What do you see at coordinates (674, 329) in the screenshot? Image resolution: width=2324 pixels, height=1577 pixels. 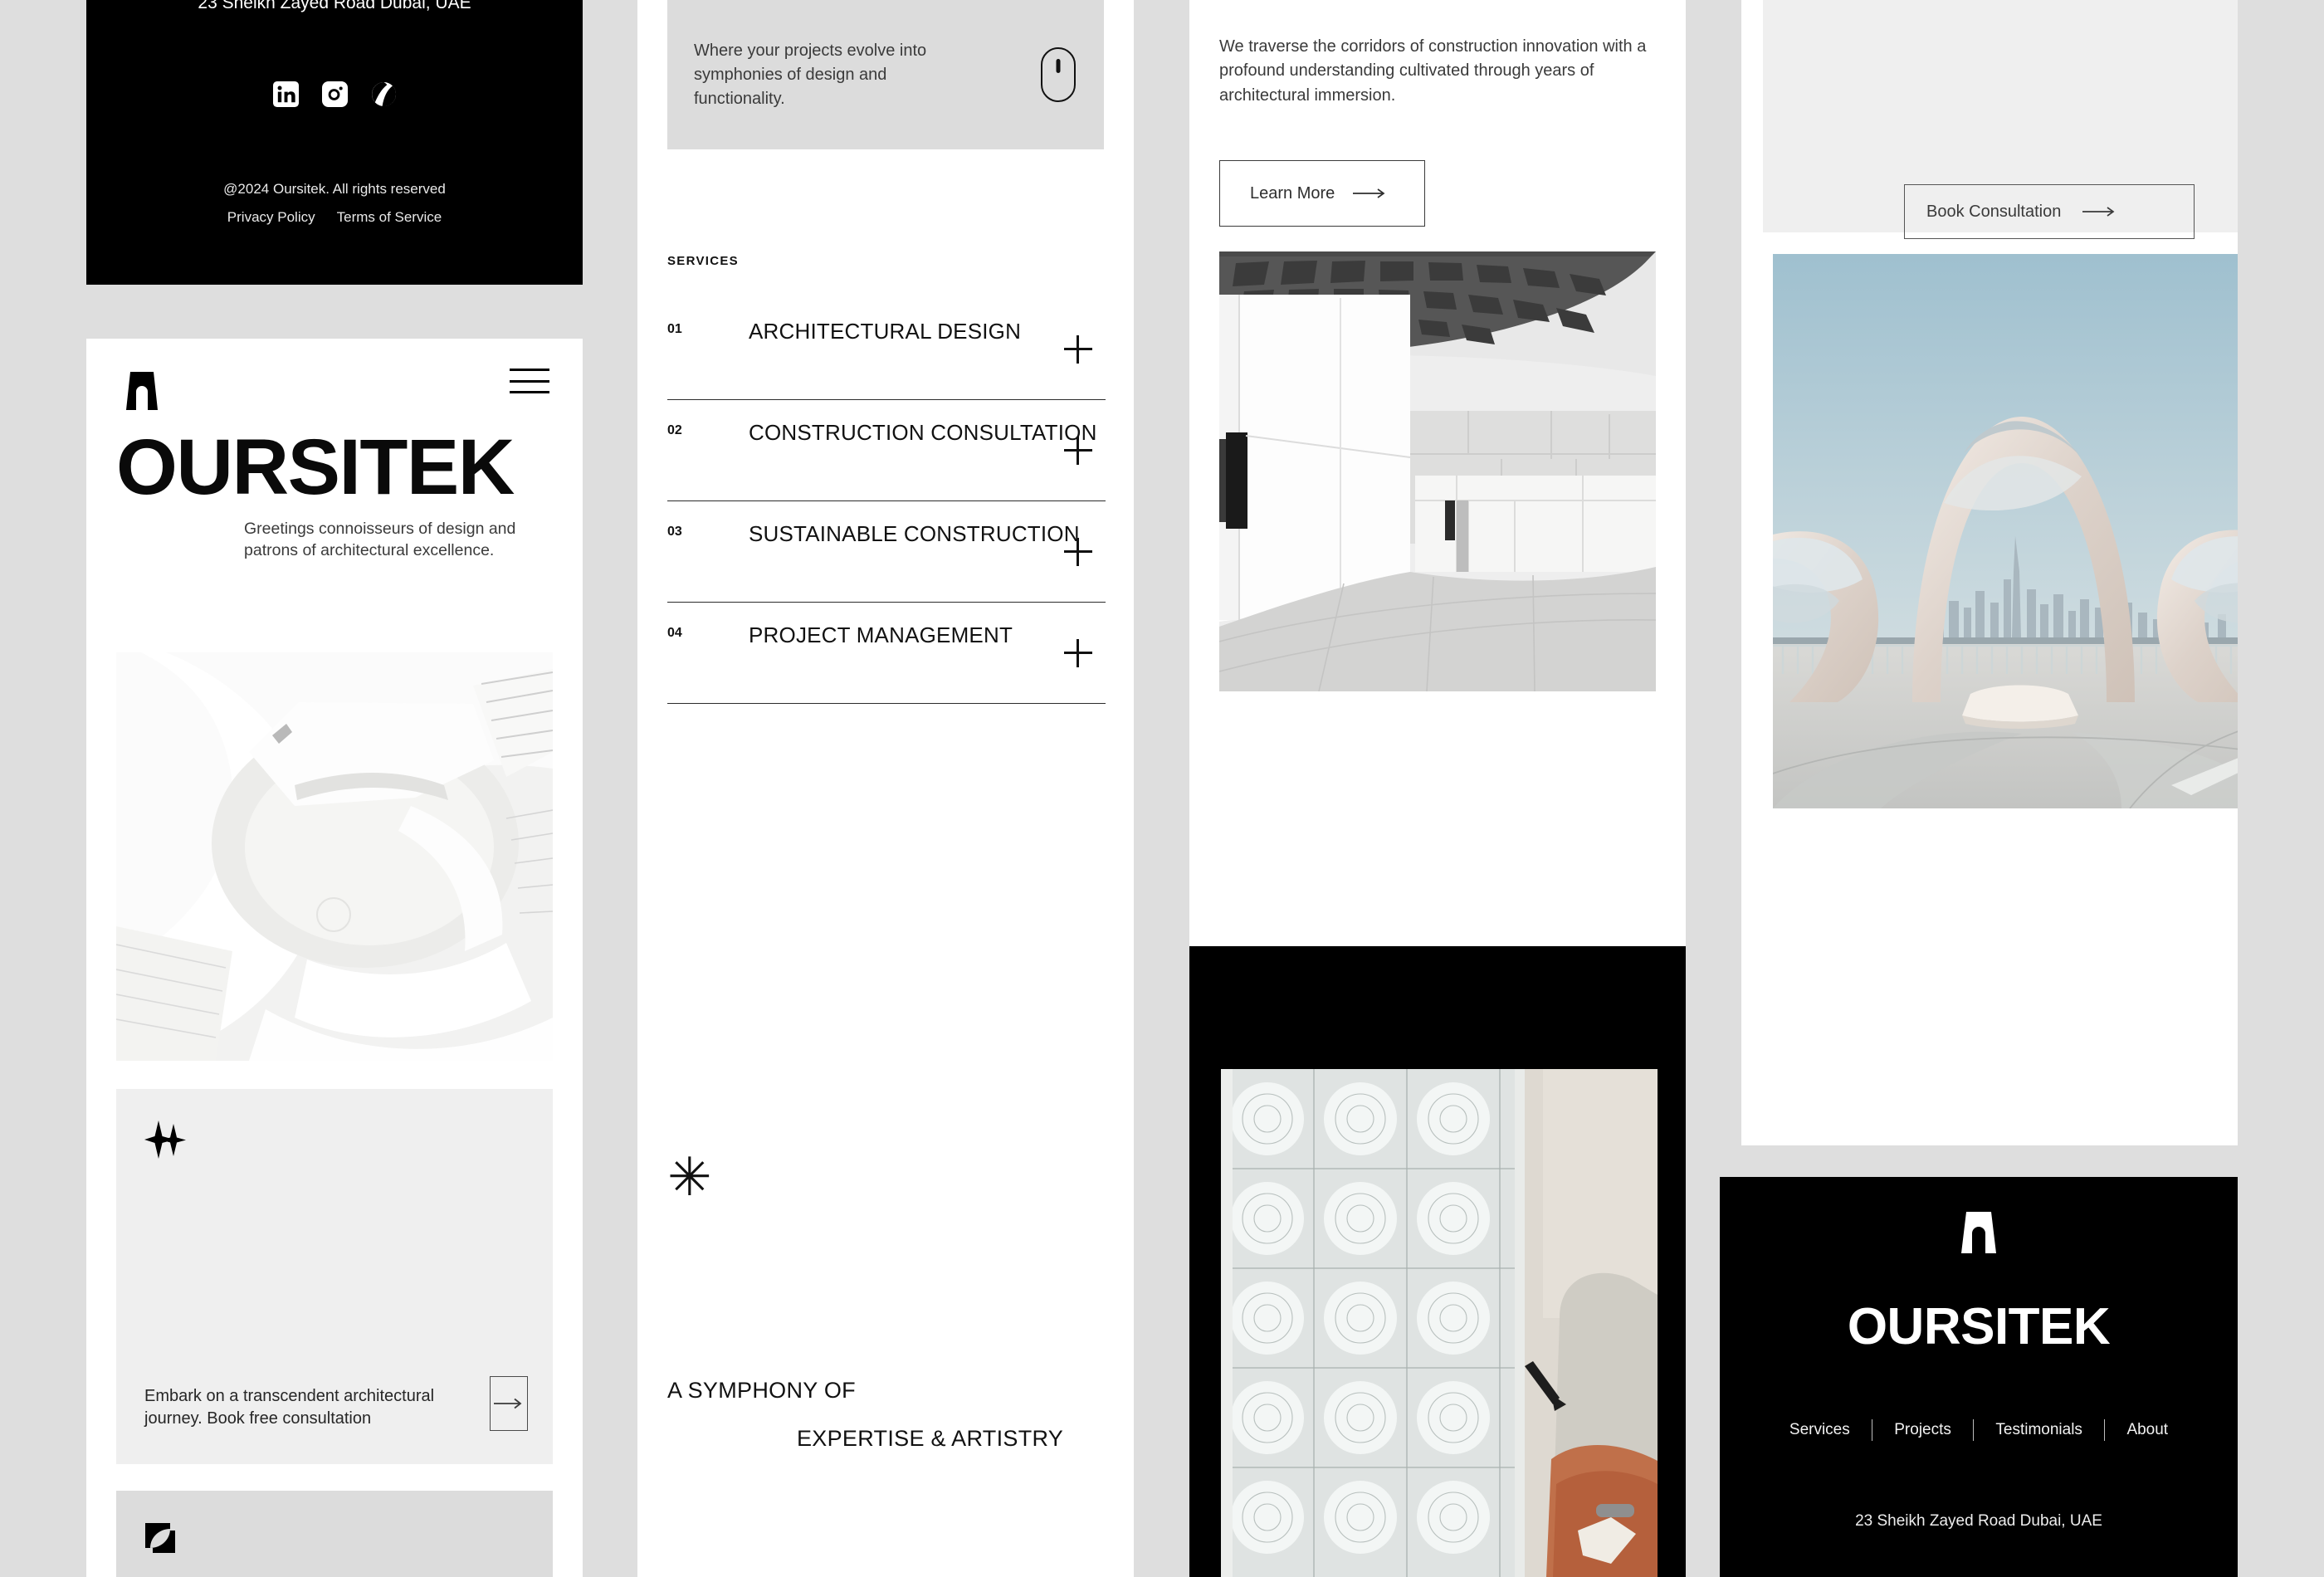 I see `service-number: 01` at bounding box center [674, 329].